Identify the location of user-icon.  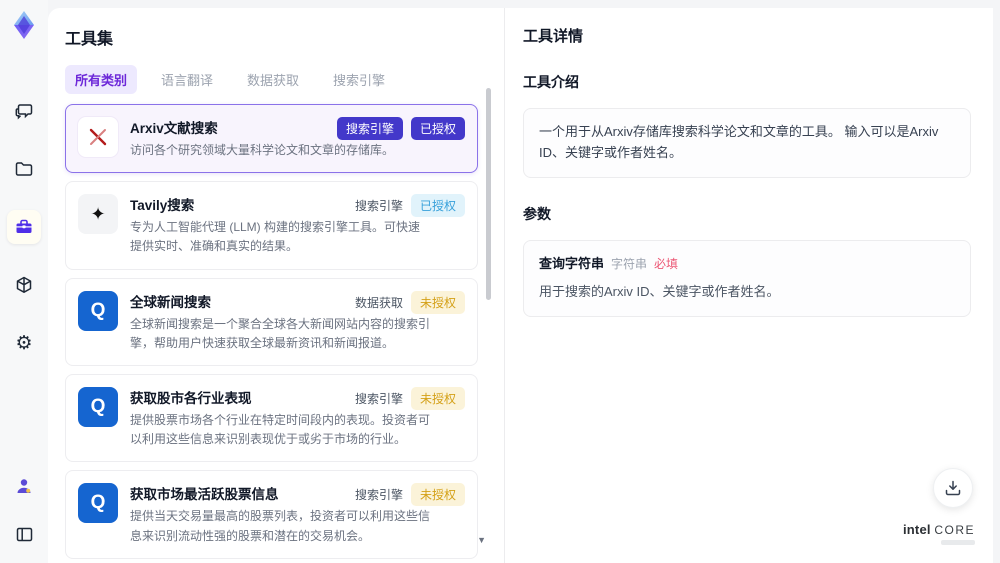
(24, 486).